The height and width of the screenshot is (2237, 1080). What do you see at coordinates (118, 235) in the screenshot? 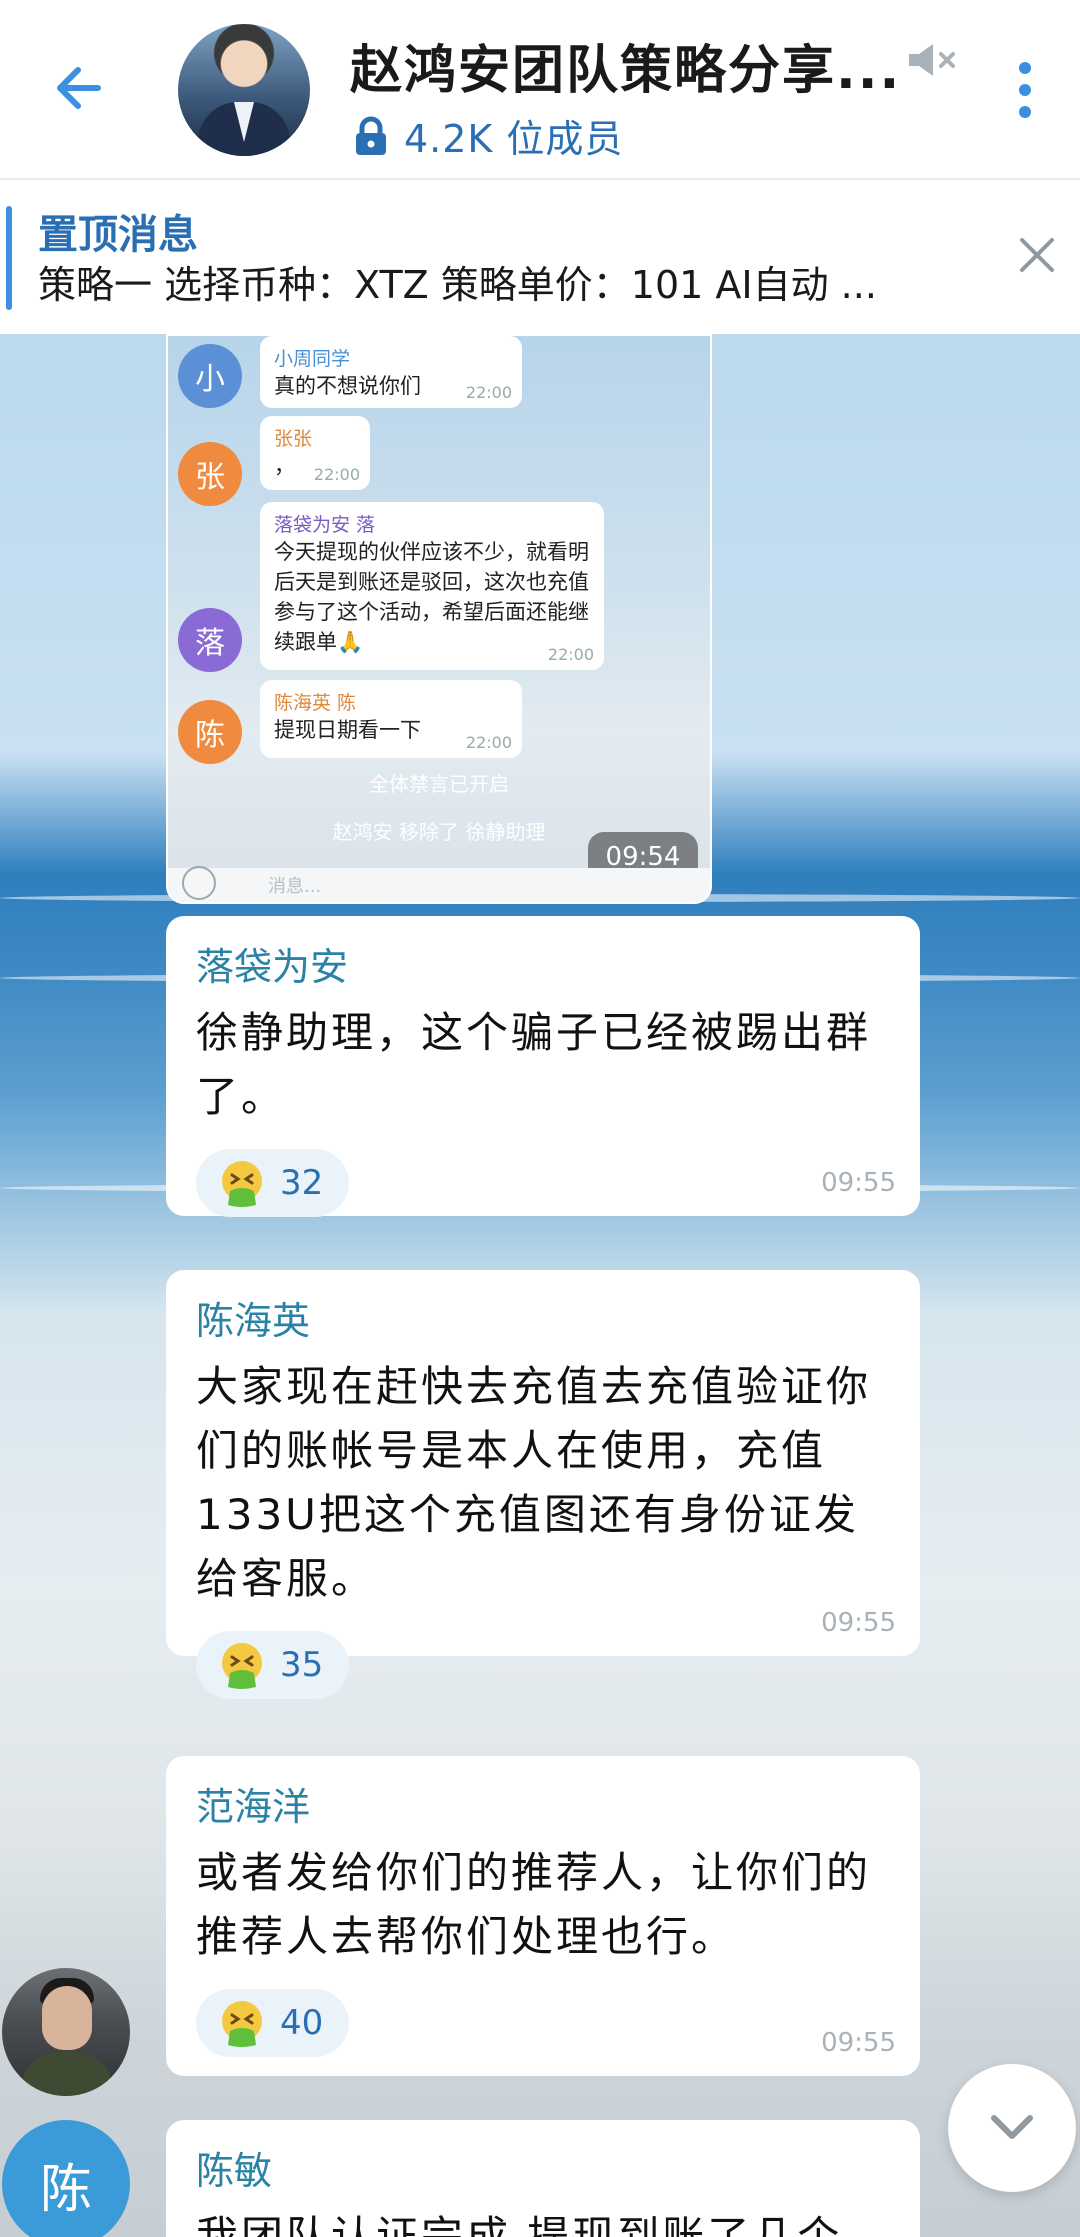
I see `pinned-label: 置顶消息` at bounding box center [118, 235].